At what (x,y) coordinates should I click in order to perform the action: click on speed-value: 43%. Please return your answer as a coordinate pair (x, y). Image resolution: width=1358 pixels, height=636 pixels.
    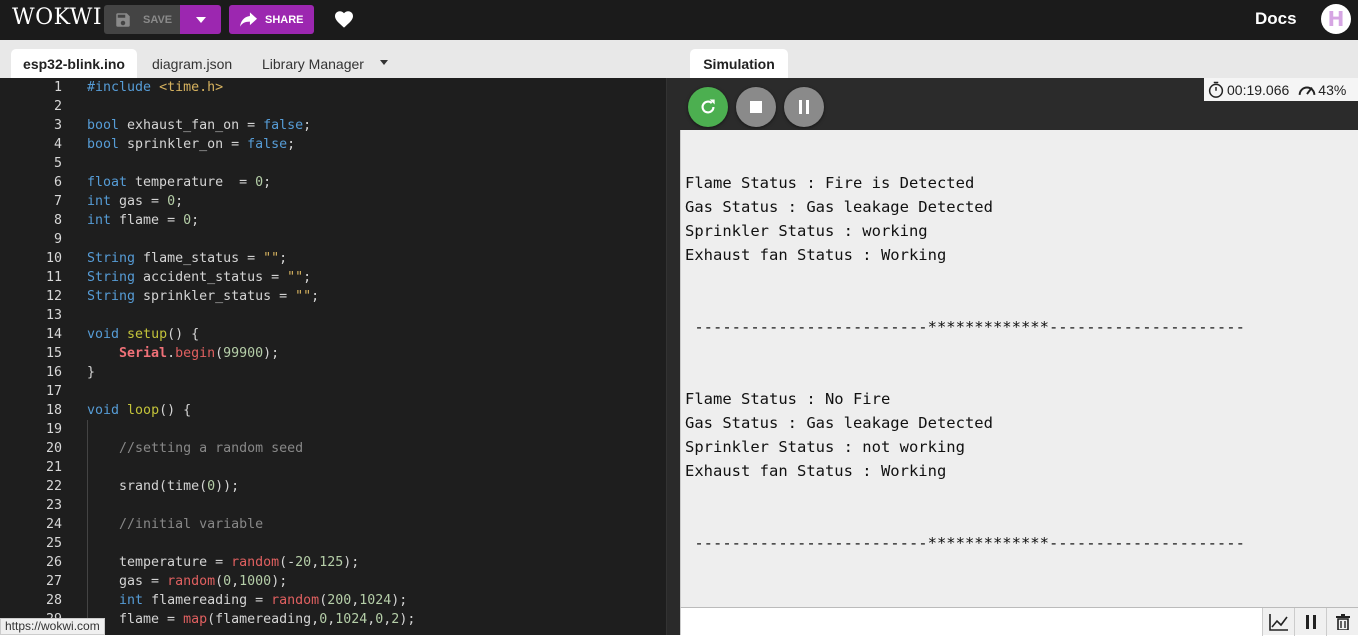
    Looking at the image, I should click on (1332, 89).